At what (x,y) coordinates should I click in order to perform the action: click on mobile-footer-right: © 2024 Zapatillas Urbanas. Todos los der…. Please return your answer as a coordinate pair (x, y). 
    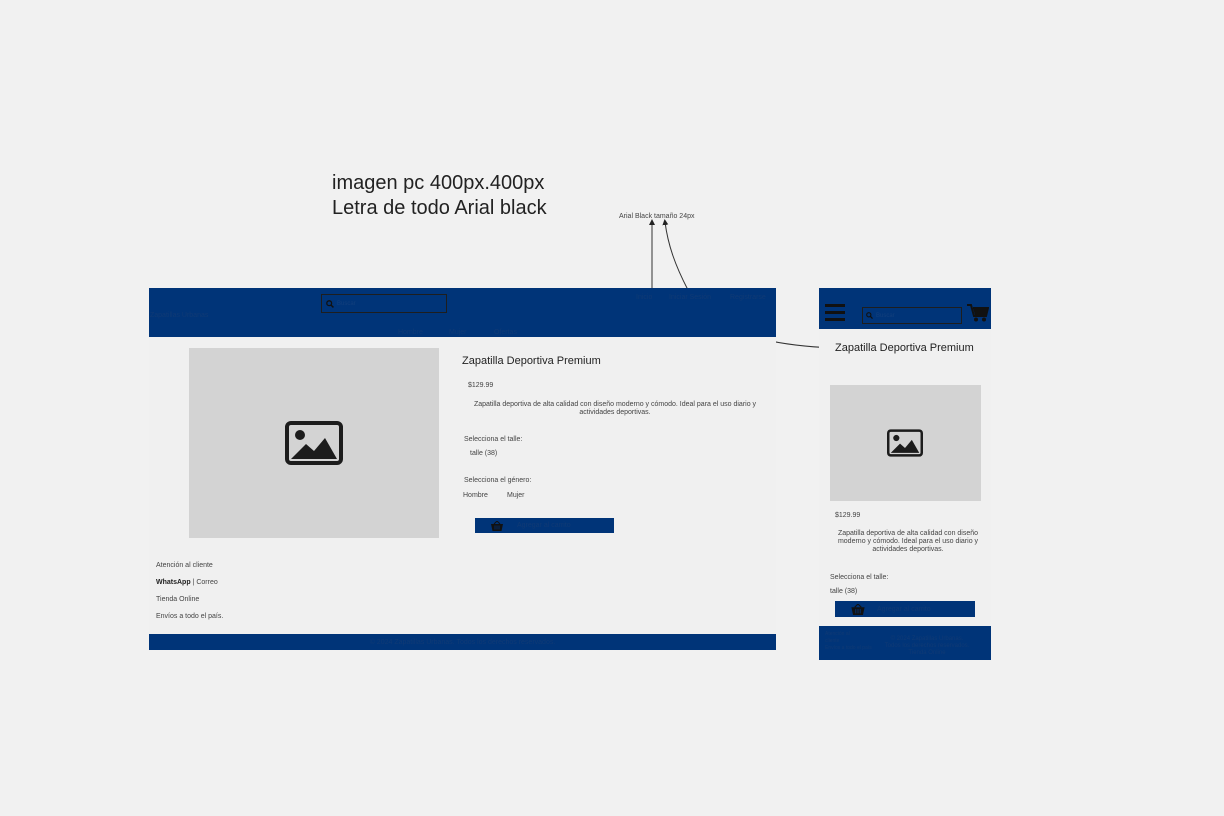
    Looking at the image, I should click on (927, 646).